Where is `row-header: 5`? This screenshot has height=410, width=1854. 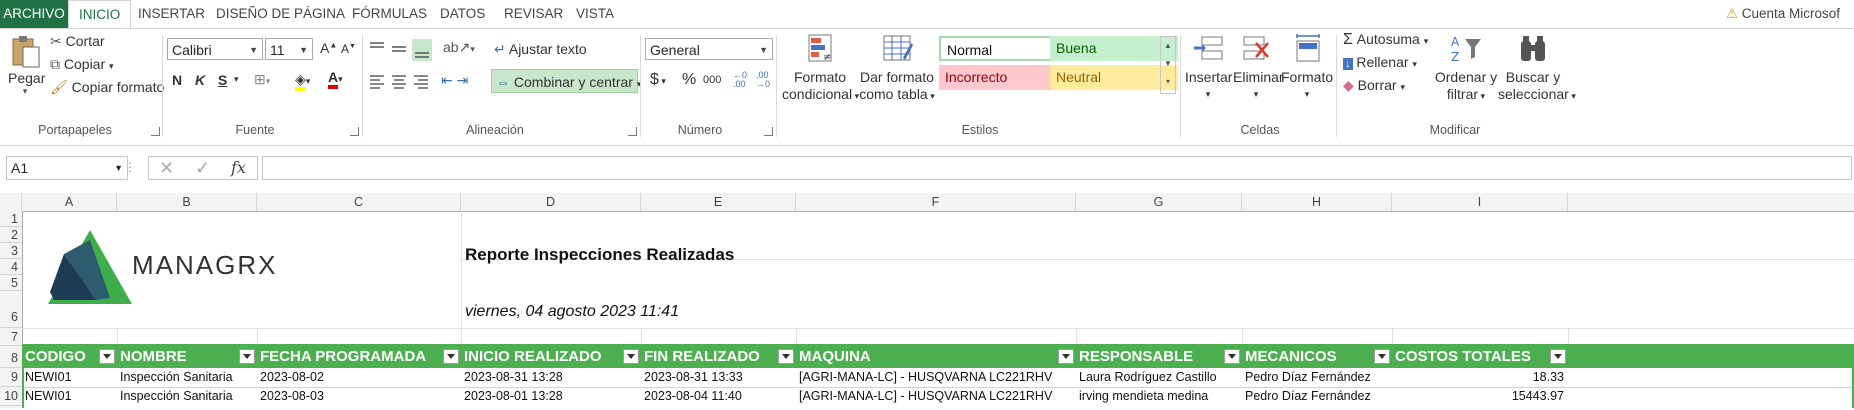 row-header: 5 is located at coordinates (11, 283).